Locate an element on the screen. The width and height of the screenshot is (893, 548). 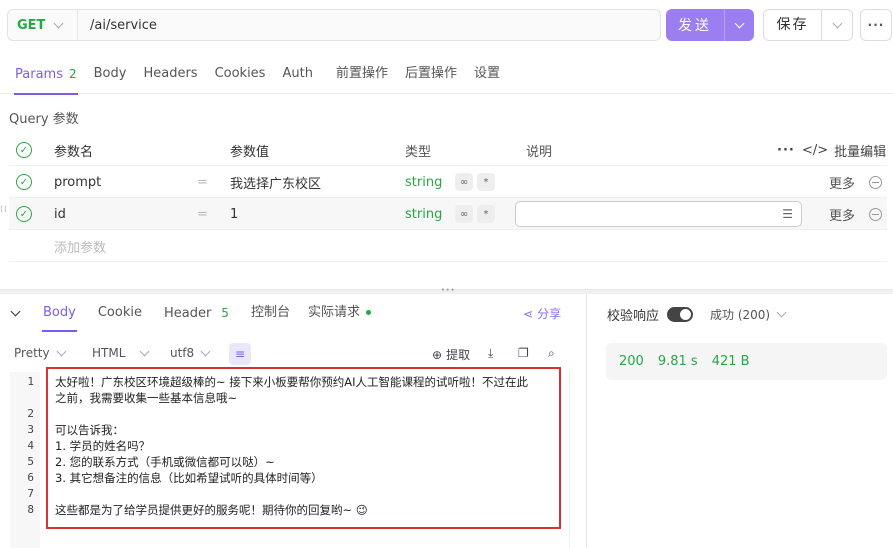
collapse-chevron-icon is located at coordinates (15, 311).